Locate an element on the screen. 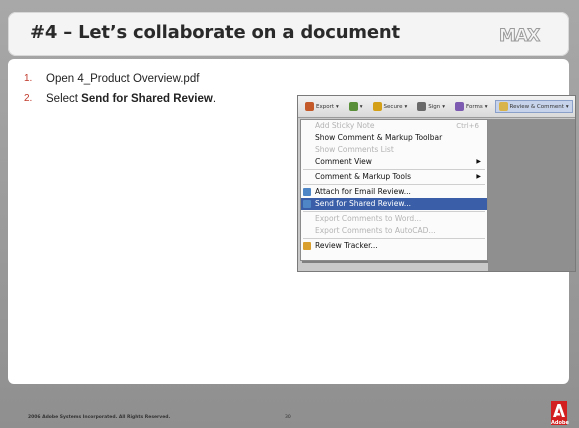 This screenshot has width=579, height=428. menu-item: Comment & Markup Tools ▶ is located at coordinates (394, 177).